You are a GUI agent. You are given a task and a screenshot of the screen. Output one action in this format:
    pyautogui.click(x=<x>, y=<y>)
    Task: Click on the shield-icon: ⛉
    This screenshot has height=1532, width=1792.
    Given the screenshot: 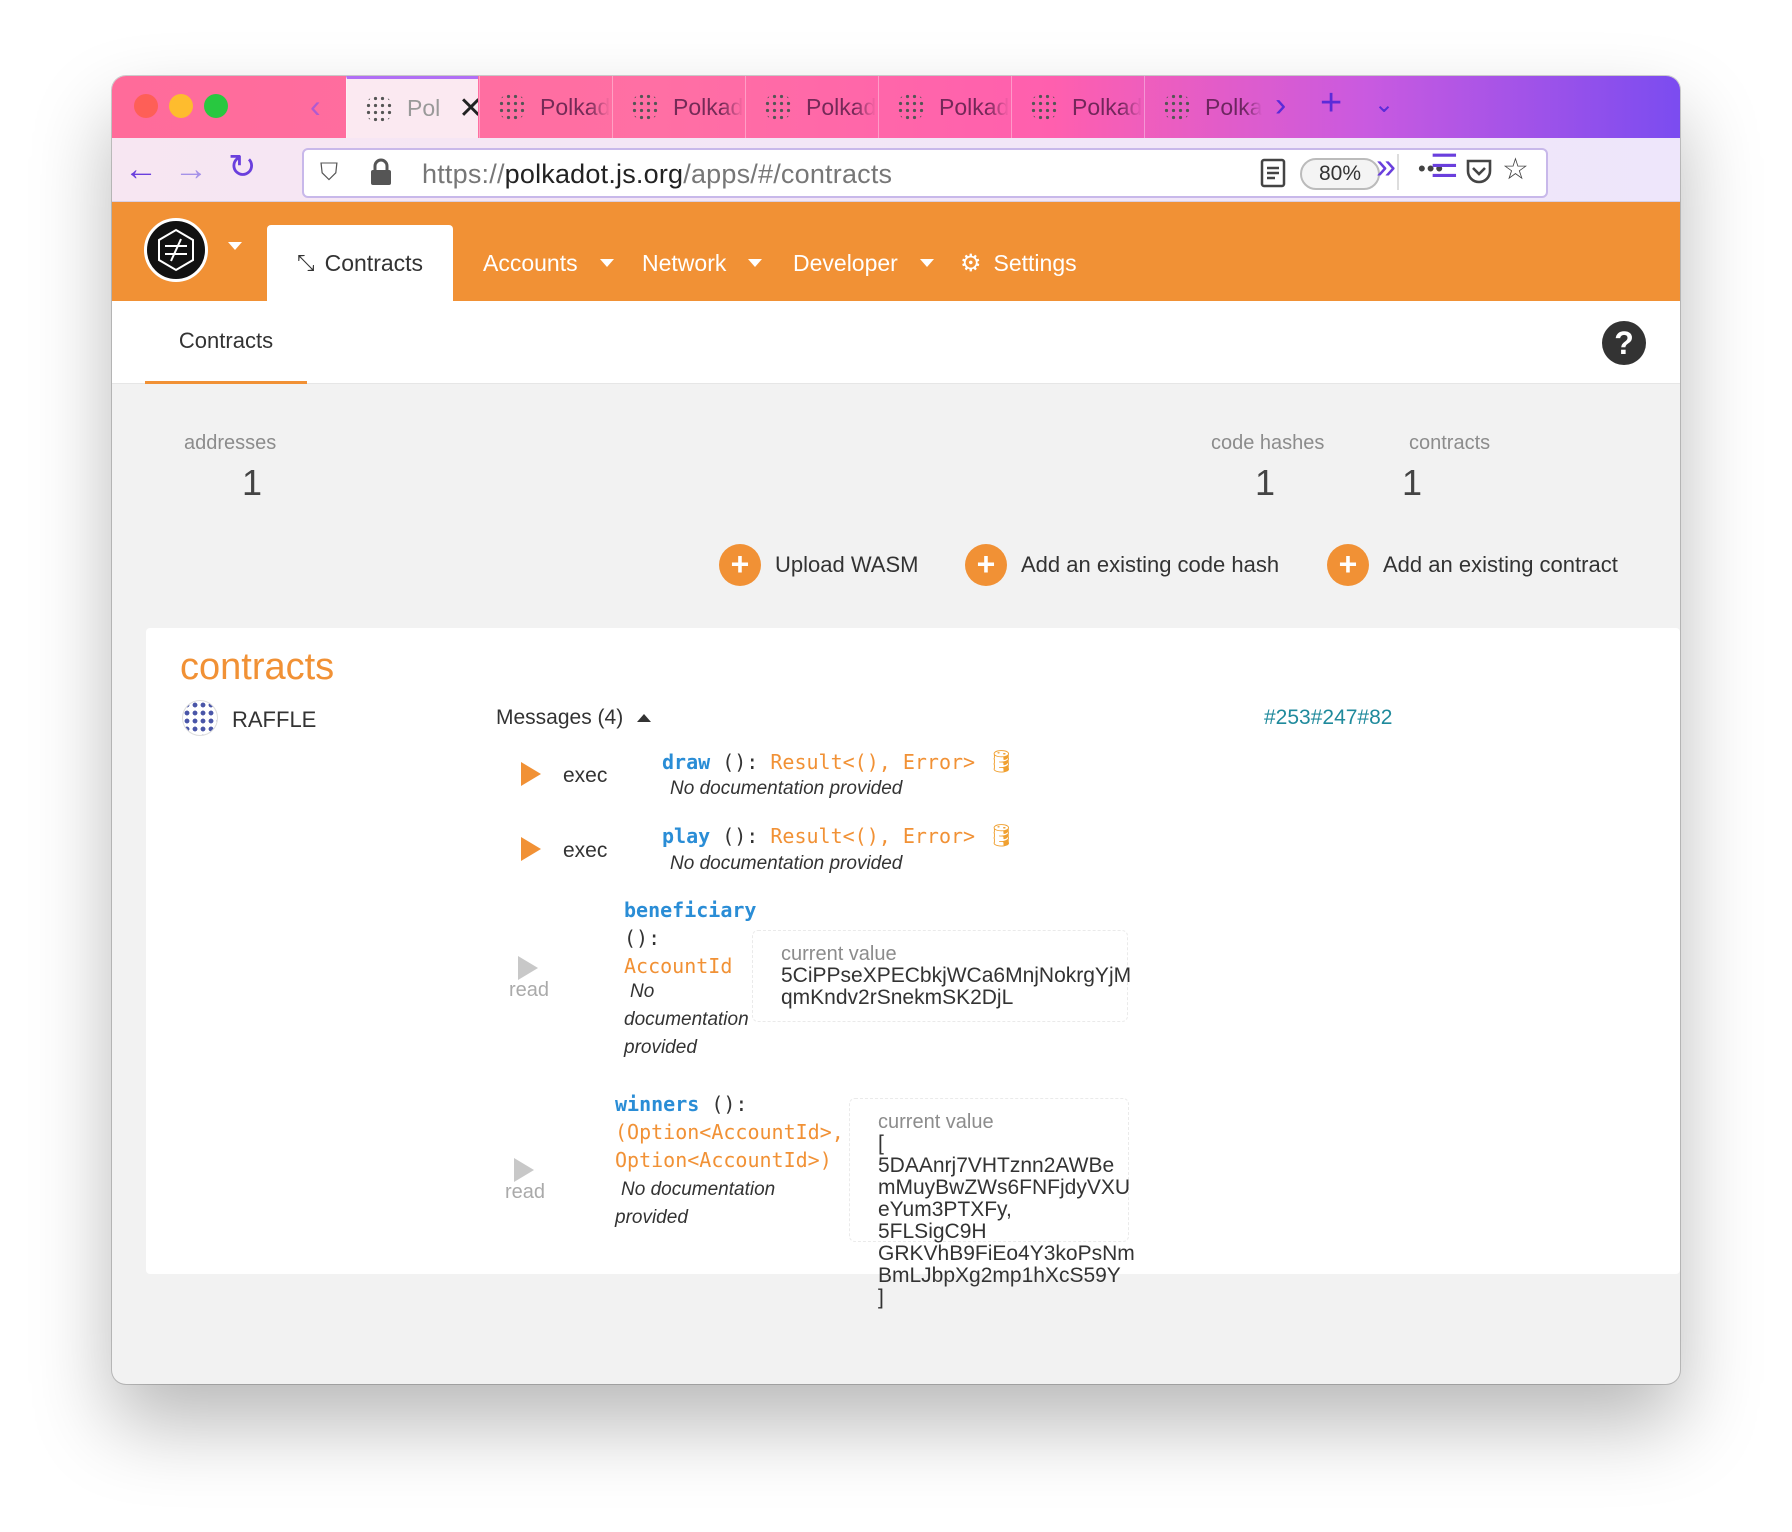 What is the action you would take?
    pyautogui.click(x=329, y=173)
    